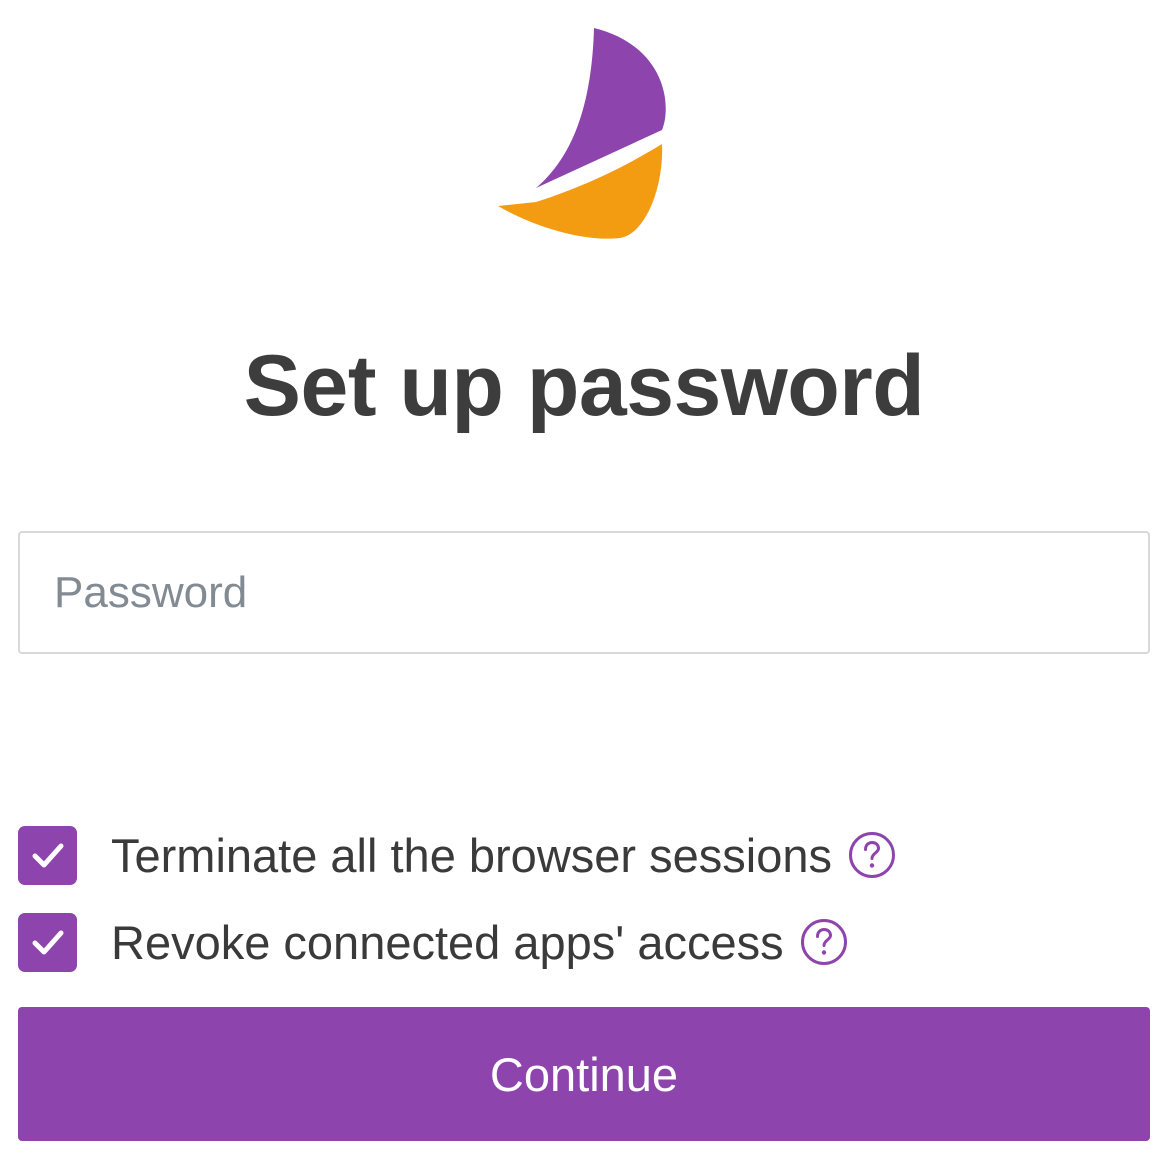 The image size is (1168, 1160). I want to click on revoke-apps-label: Revoke connected apps' access, so click(447, 942).